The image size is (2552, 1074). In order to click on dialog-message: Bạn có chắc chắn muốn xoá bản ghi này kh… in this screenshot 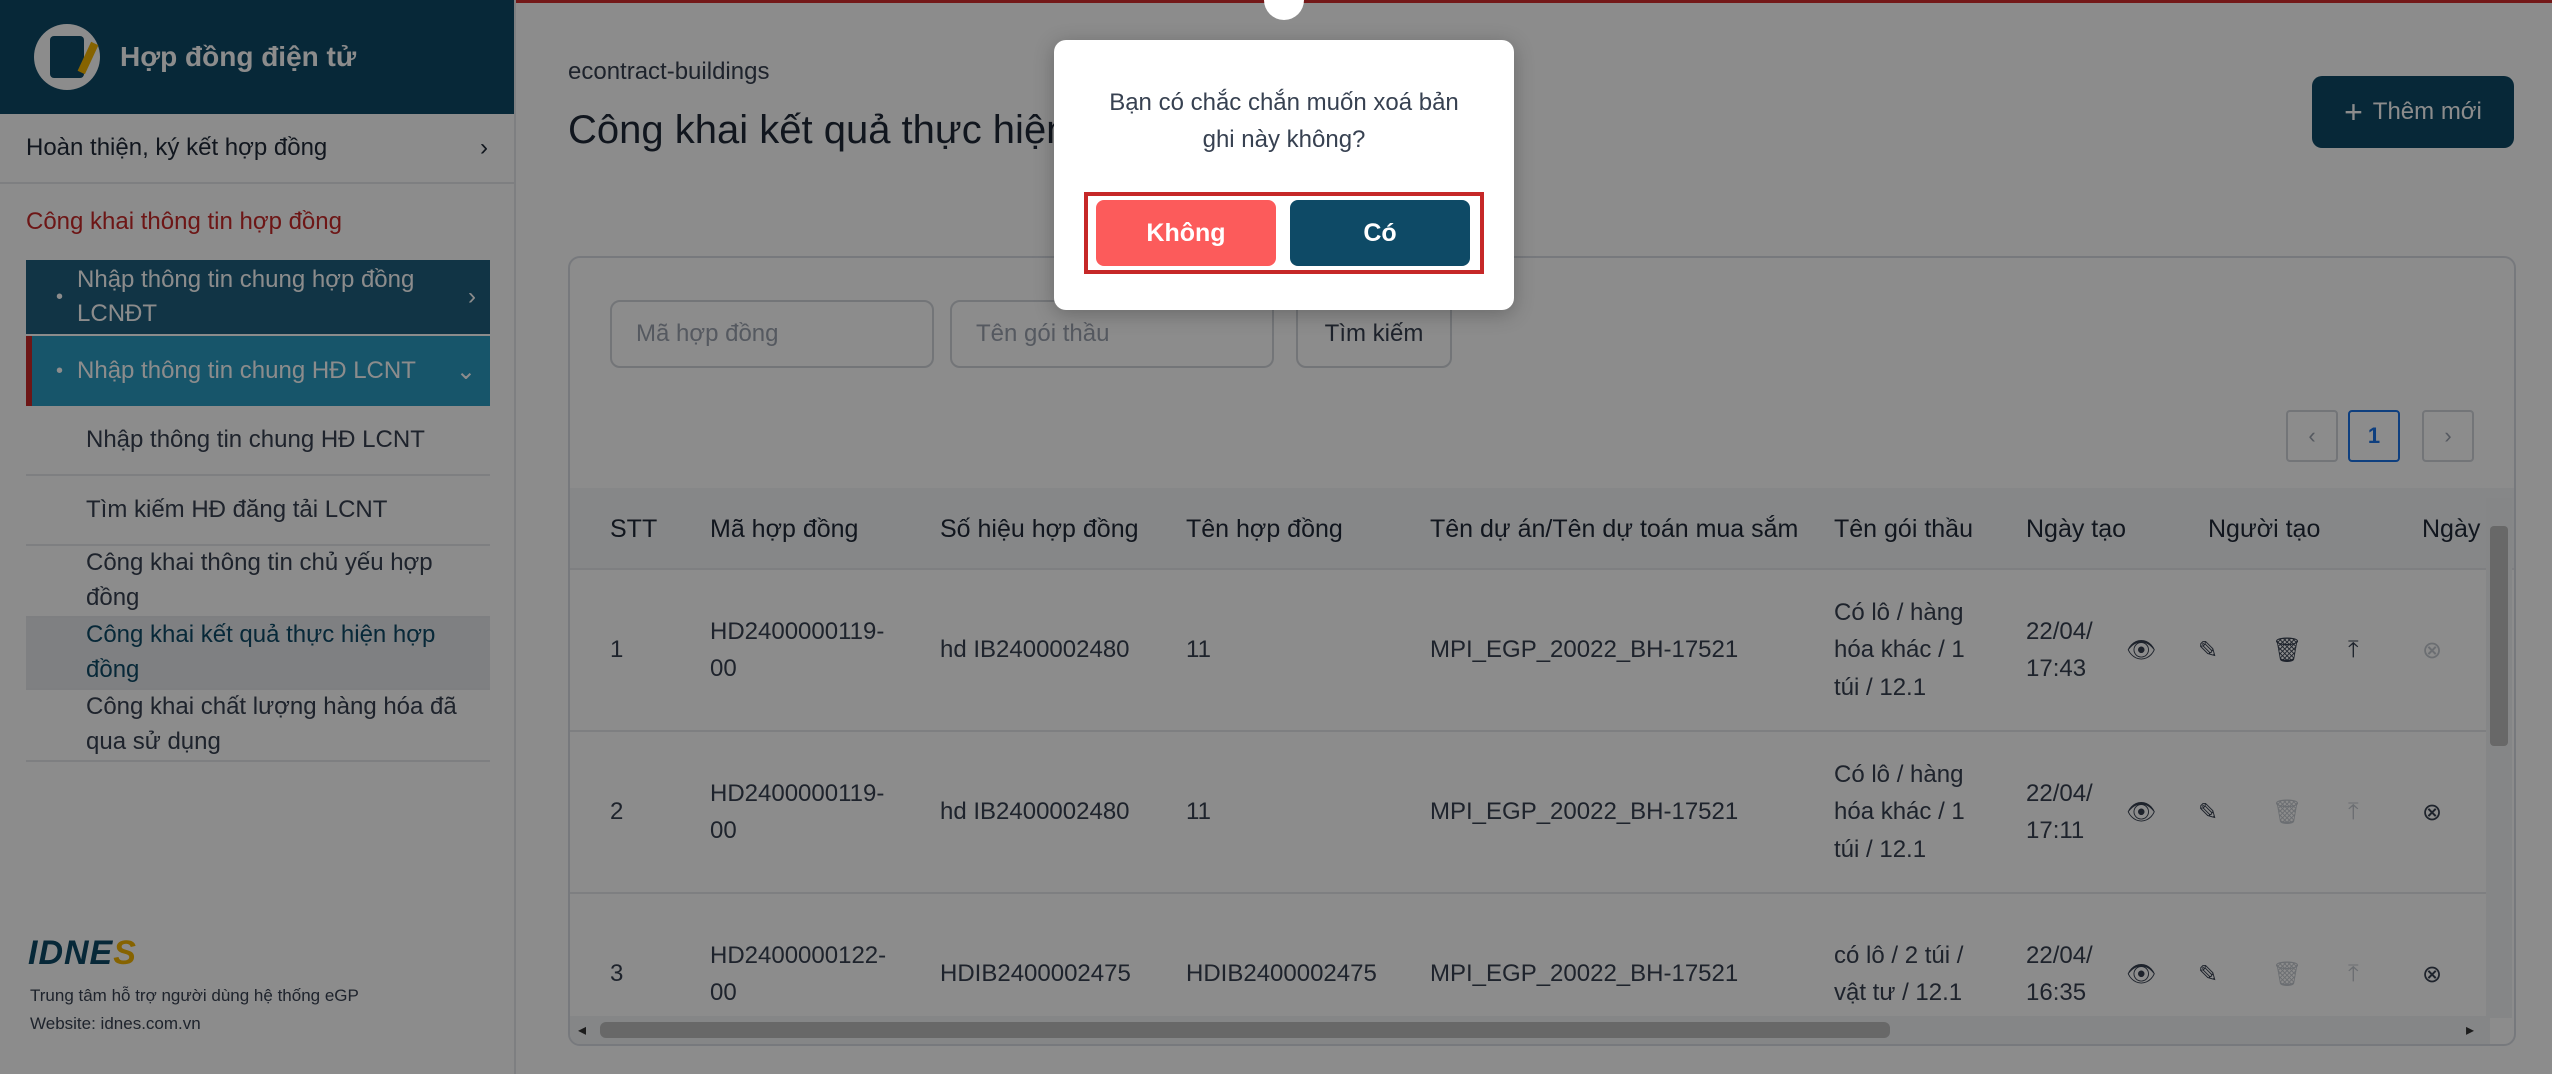, I will do `click(1284, 121)`.